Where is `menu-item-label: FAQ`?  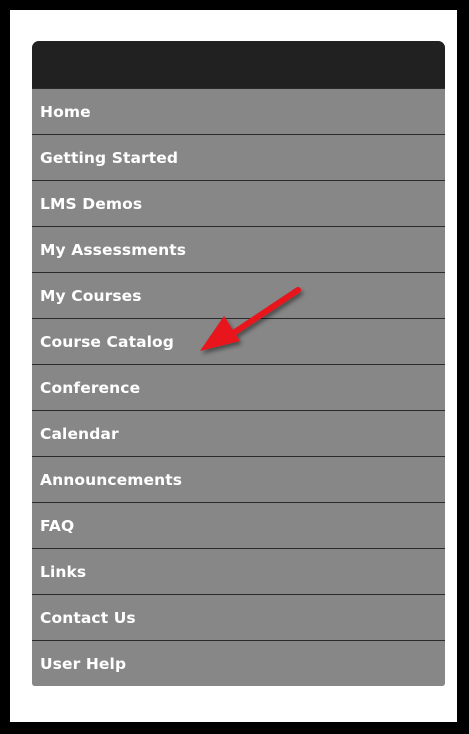 menu-item-label: FAQ is located at coordinates (57, 525).